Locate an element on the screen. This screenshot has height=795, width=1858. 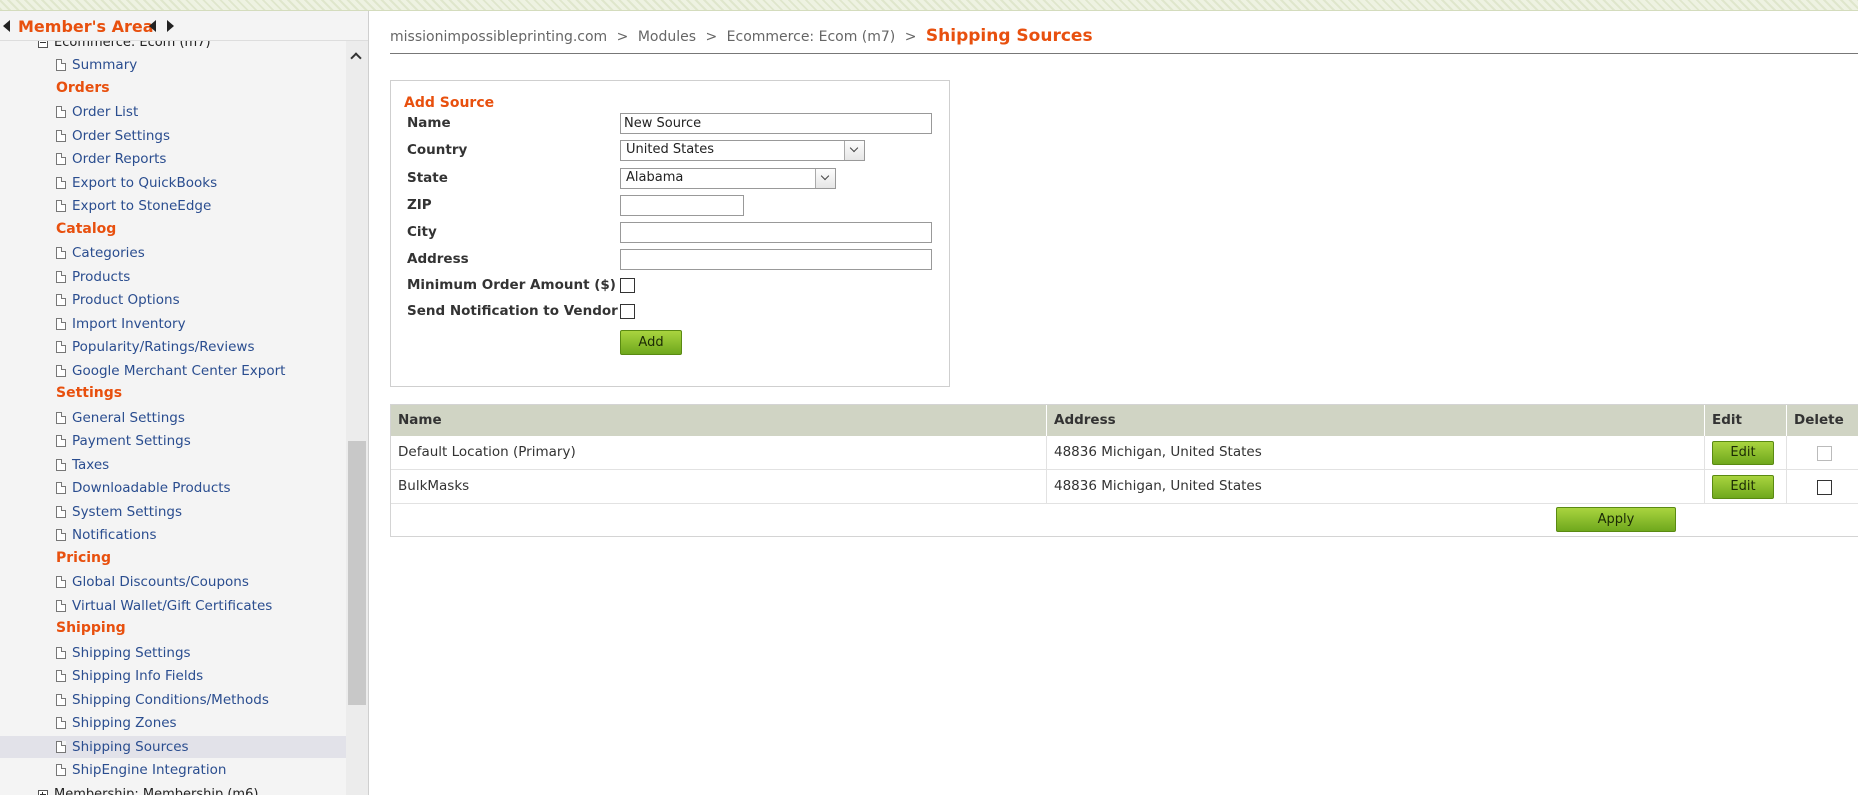
sidebar-item-shipping-zones: Shipping Zones is located at coordinates (201, 723).